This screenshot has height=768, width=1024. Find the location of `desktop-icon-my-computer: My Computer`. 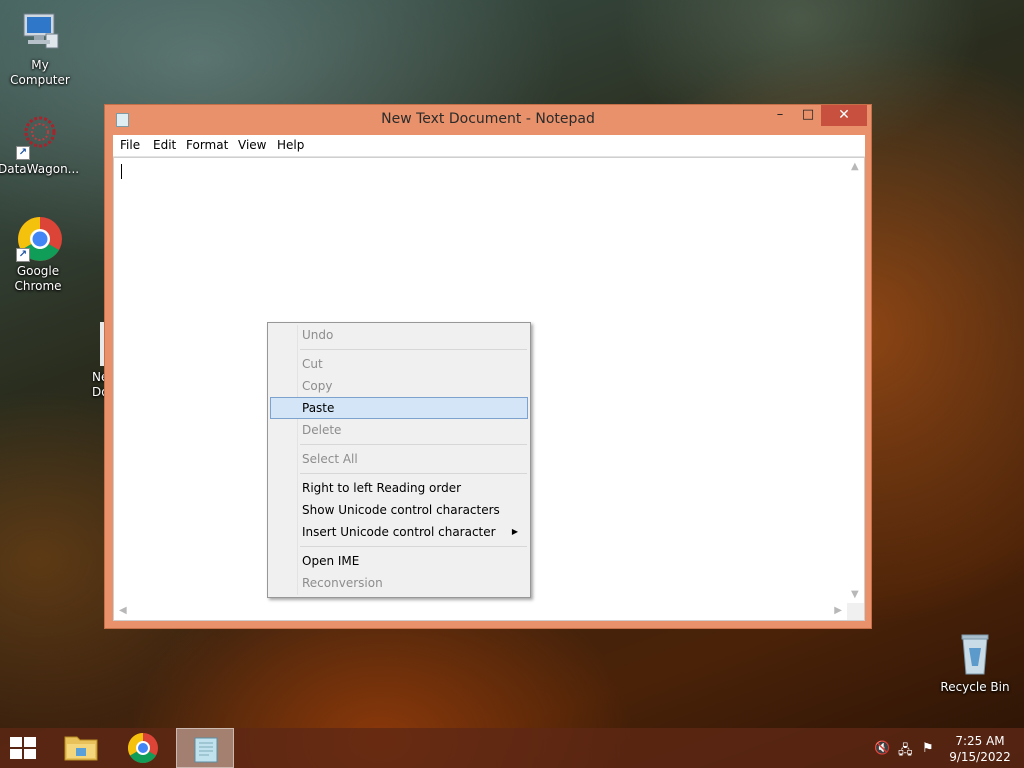

desktop-icon-my-computer: My Computer is located at coordinates (40, 48).